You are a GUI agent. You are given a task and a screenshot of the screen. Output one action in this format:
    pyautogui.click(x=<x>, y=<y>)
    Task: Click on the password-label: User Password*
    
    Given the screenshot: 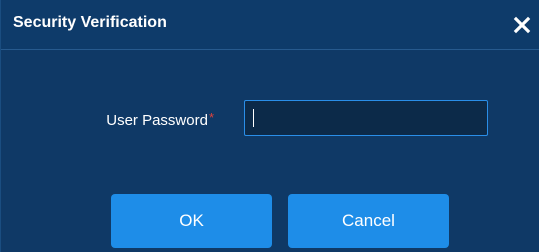 What is the action you would take?
    pyautogui.click(x=160, y=119)
    